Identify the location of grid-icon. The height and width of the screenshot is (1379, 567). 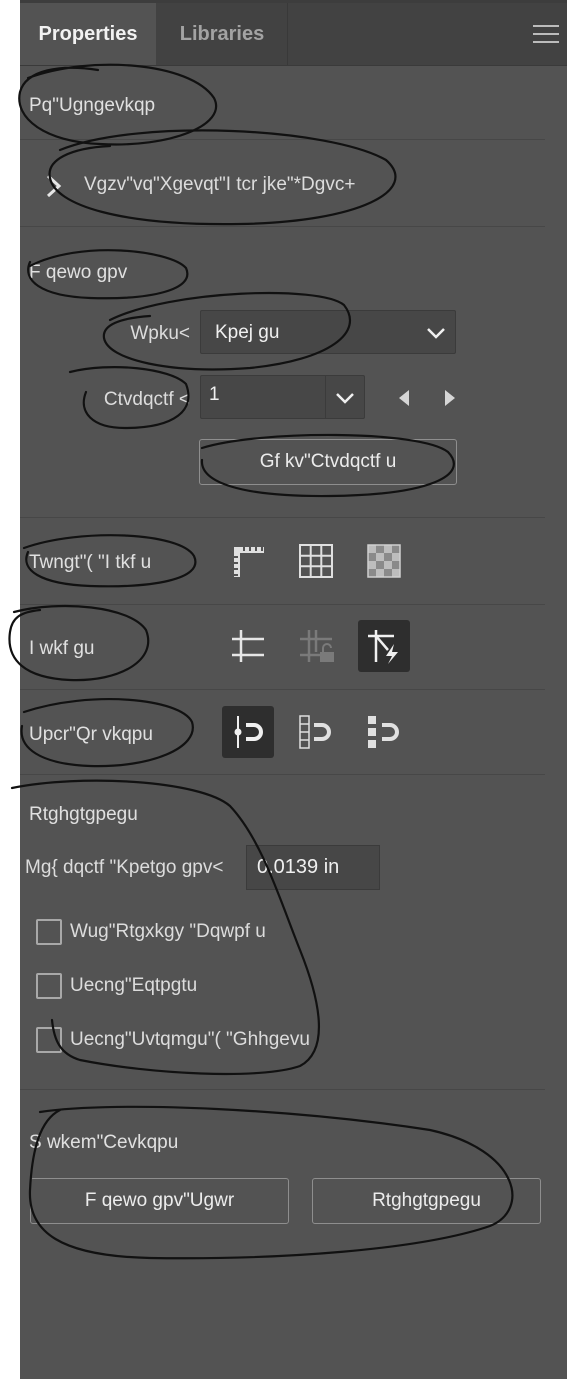
(316, 561).